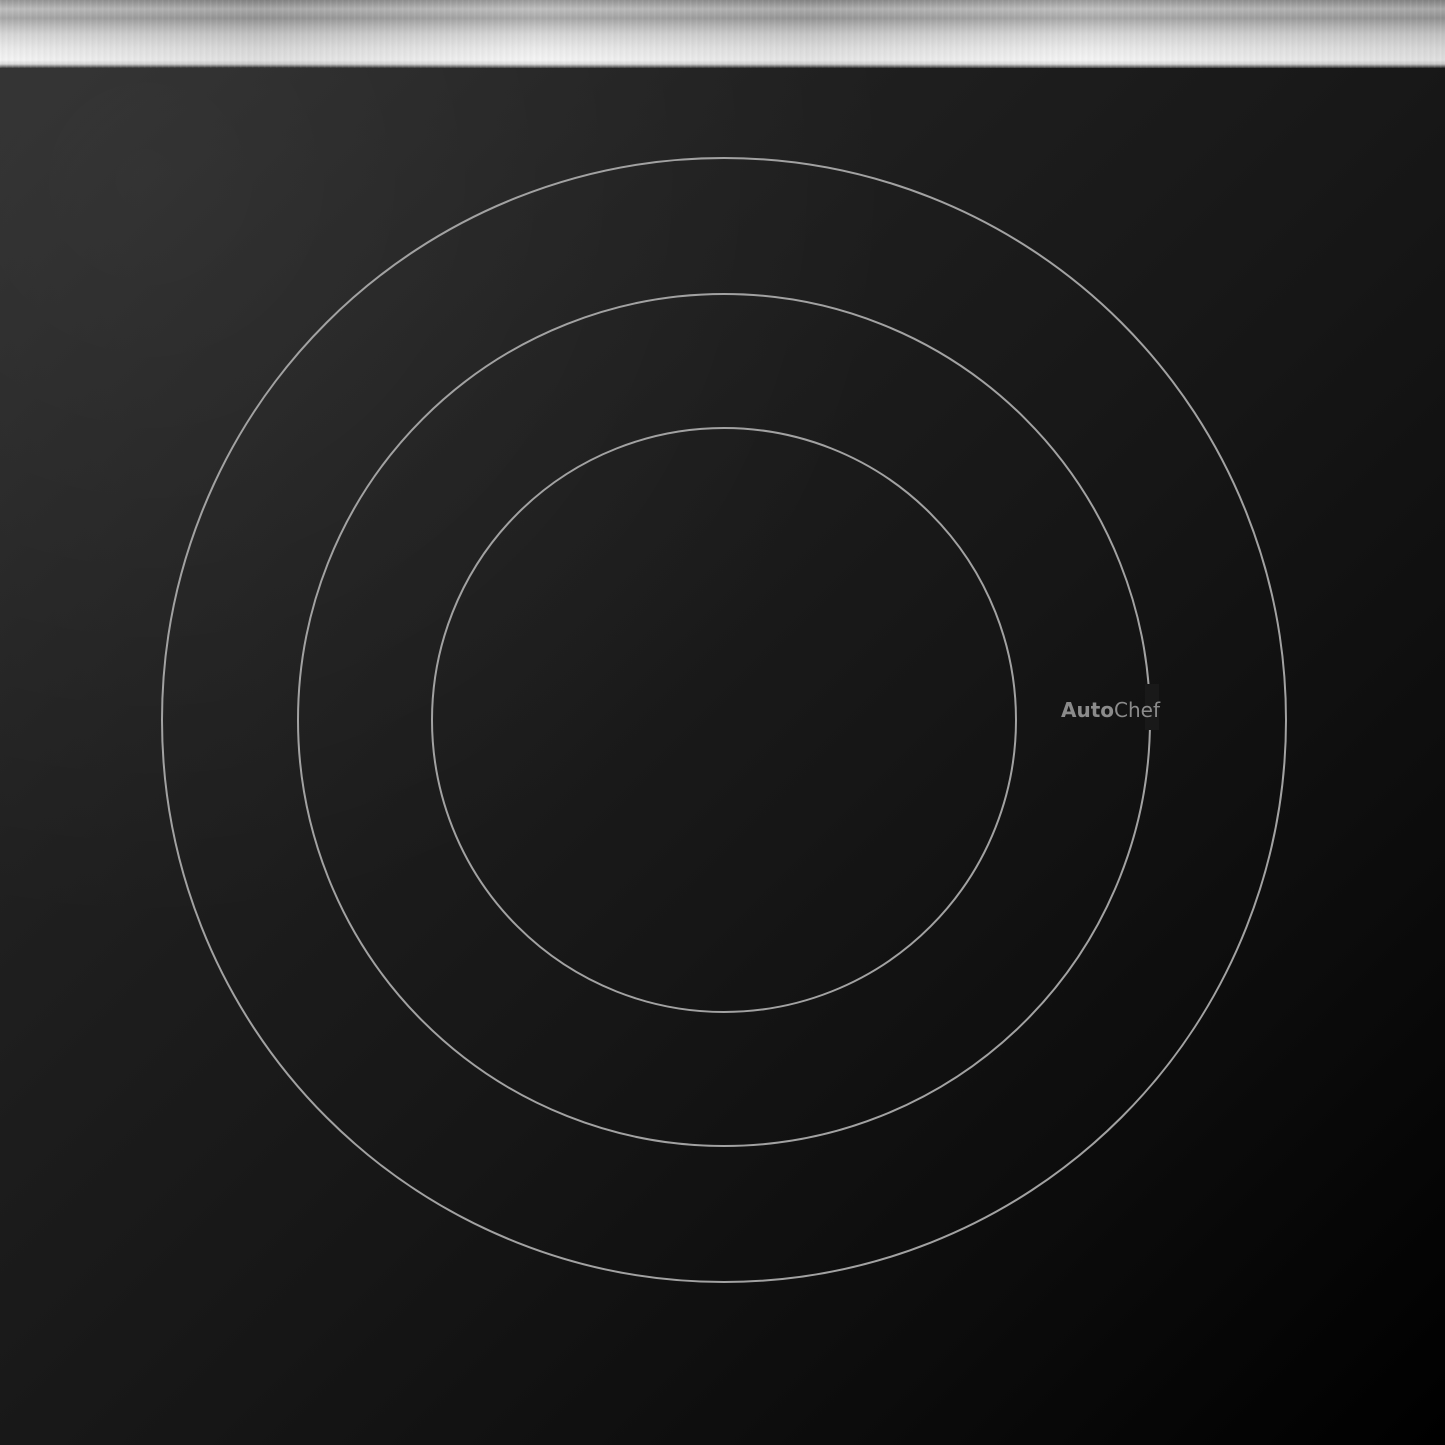  I want to click on brand-bold-text: Auto, so click(1087, 710).